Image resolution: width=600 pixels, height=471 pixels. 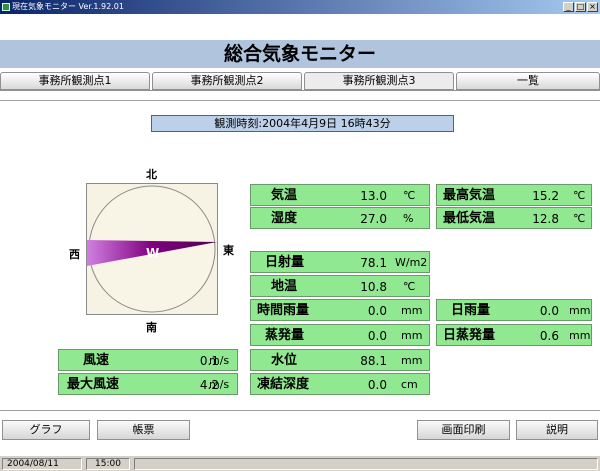 I want to click on temperature-unit: ℃, so click(x=409, y=195).